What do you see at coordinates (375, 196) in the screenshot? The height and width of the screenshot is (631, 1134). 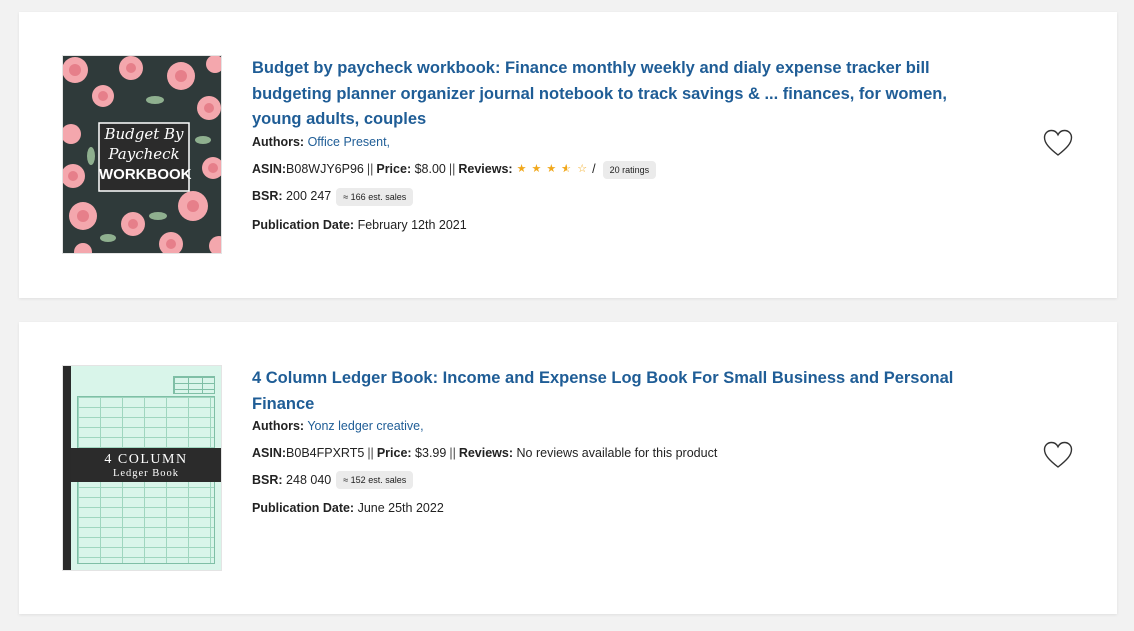 I see `est-sales-badge: ≈ 166 est. sales` at bounding box center [375, 196].